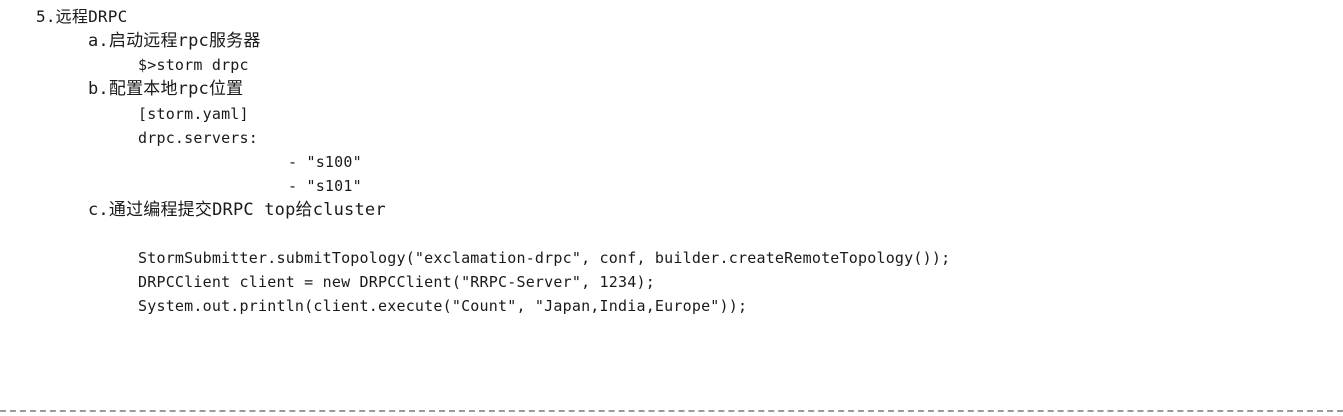 Image resolution: width=1343 pixels, height=416 pixels. What do you see at coordinates (193, 114) in the screenshot?
I see `config-file-name: [storm.yaml]` at bounding box center [193, 114].